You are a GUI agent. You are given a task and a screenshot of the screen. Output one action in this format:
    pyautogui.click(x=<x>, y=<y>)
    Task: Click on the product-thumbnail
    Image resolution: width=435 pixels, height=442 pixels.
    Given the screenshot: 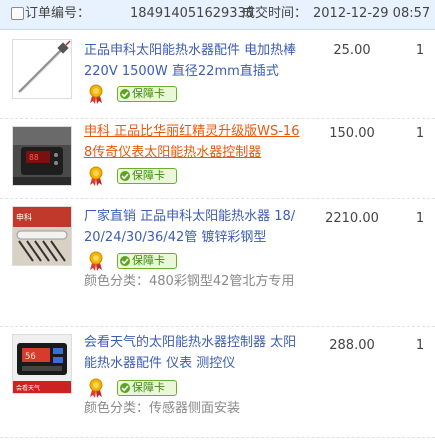 What is the action you would take?
    pyautogui.click(x=42, y=69)
    